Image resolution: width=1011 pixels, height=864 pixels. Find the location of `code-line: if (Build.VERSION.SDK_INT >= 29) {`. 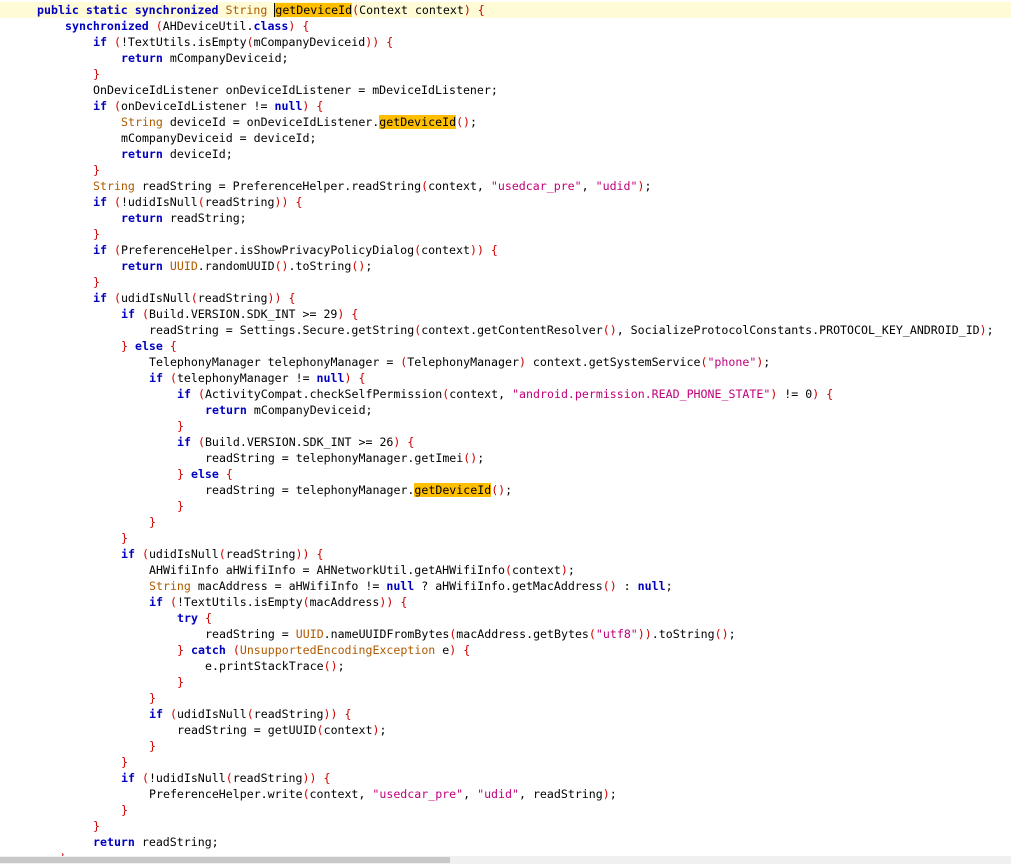

code-line: if (Build.VERSION.SDK_INT >= 29) { is located at coordinates (505, 314).